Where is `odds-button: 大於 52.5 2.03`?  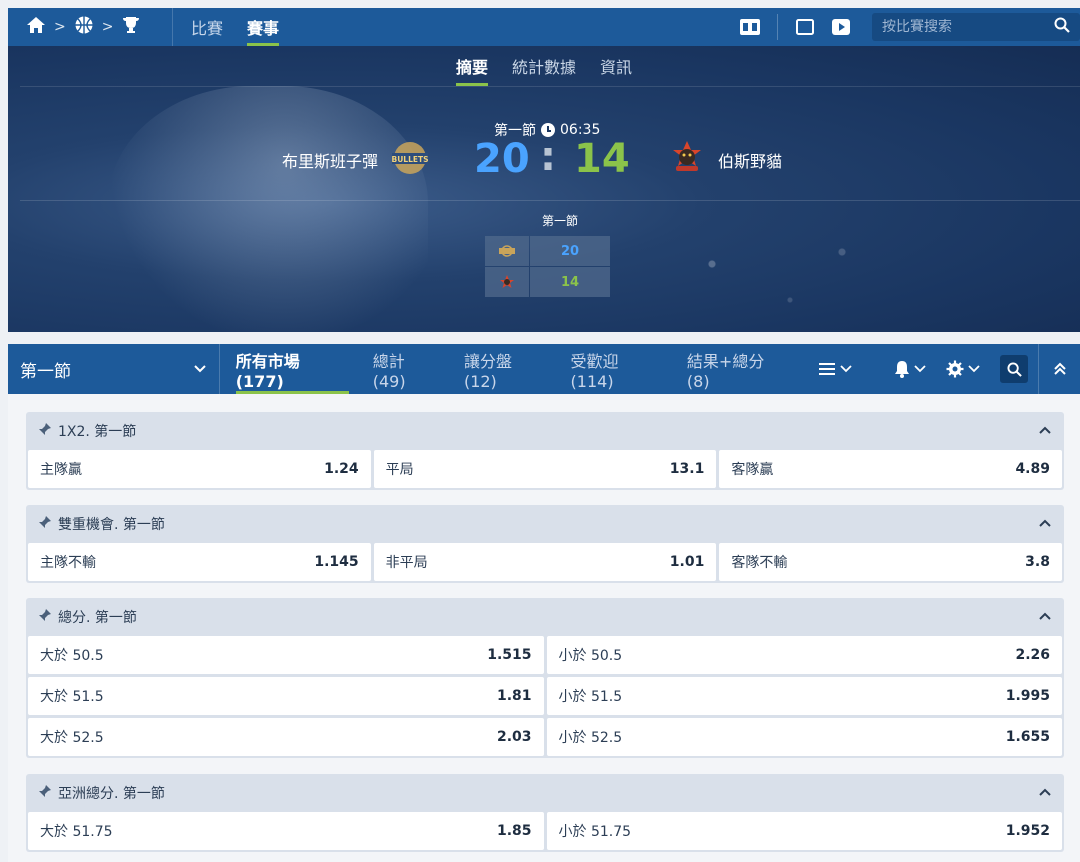
odds-button: 大於 52.5 2.03 is located at coordinates (286, 737).